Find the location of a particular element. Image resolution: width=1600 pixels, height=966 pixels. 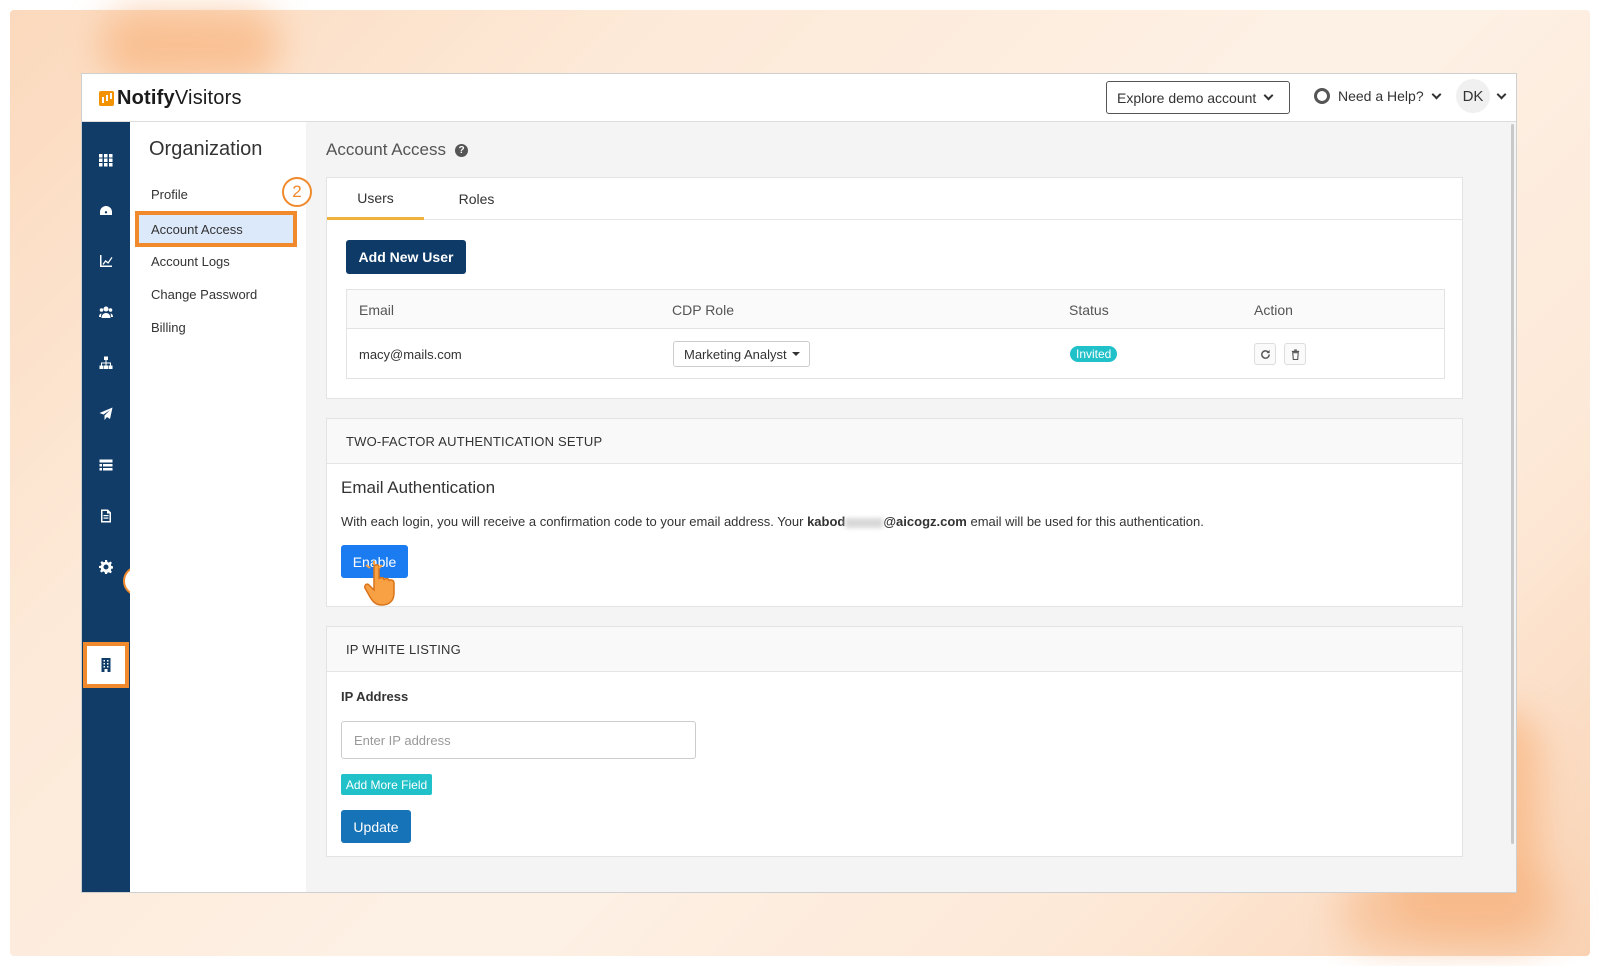

submenu-item-change-password: Change Password is located at coordinates (204, 294).